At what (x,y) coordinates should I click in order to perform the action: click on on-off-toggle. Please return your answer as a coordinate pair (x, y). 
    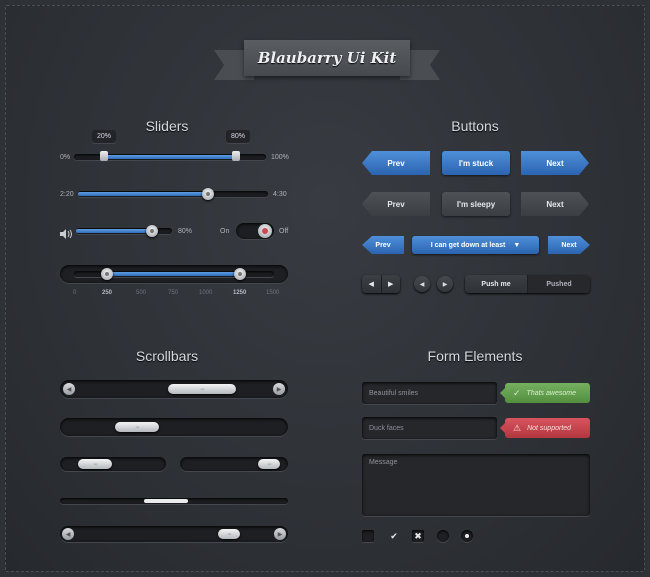
    Looking at the image, I should click on (255, 231).